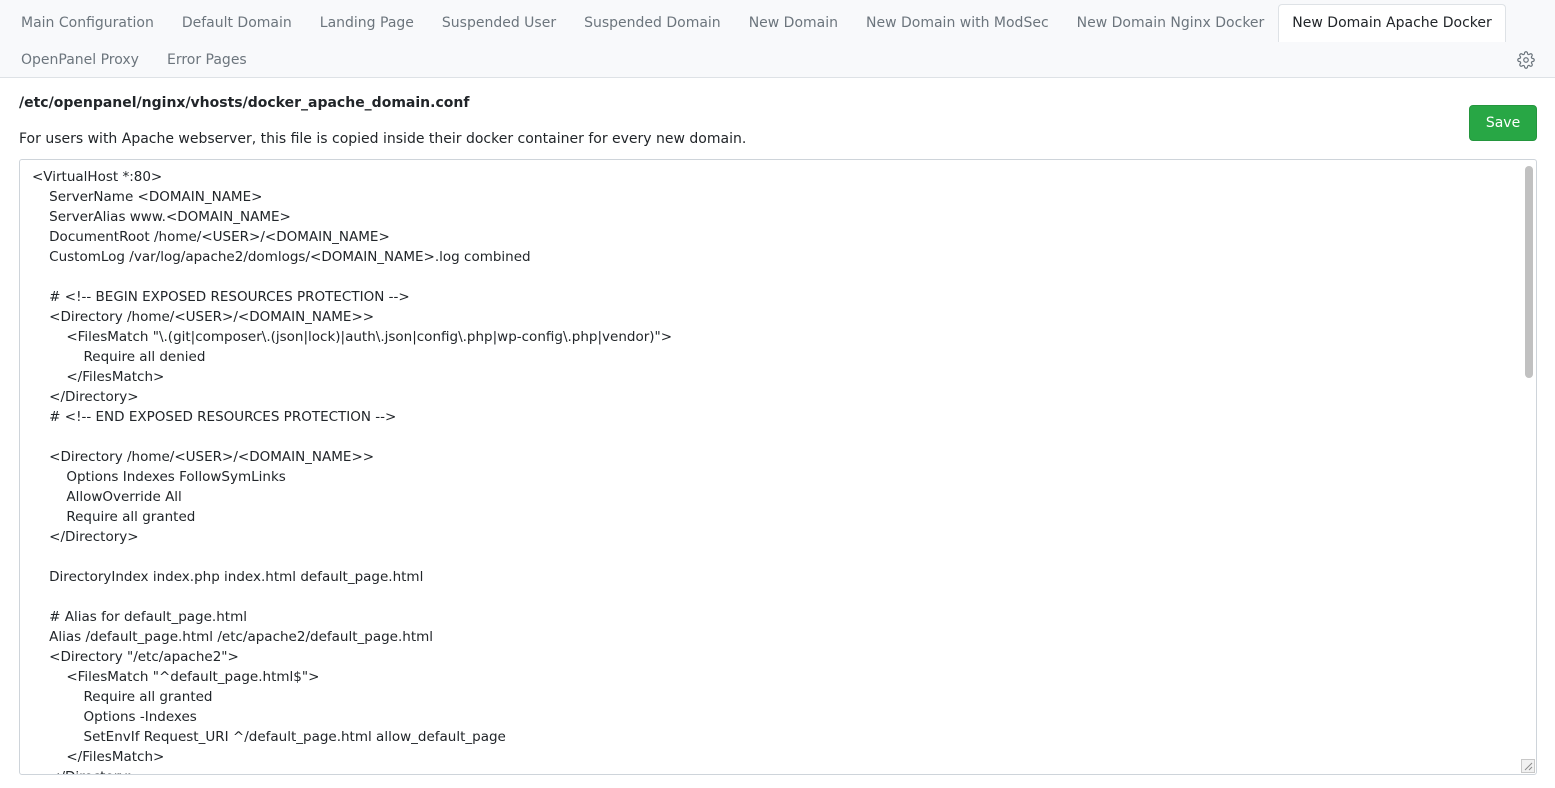 The width and height of the screenshot is (1555, 788). Describe the element at coordinates (1528, 766) in the screenshot. I see `resize-handle-icon` at that location.